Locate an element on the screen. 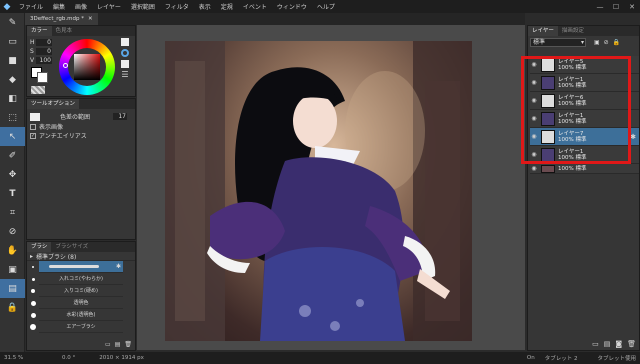 This screenshot has width=640, height=364. tab-swatches: 色見本 is located at coordinates (64, 31).